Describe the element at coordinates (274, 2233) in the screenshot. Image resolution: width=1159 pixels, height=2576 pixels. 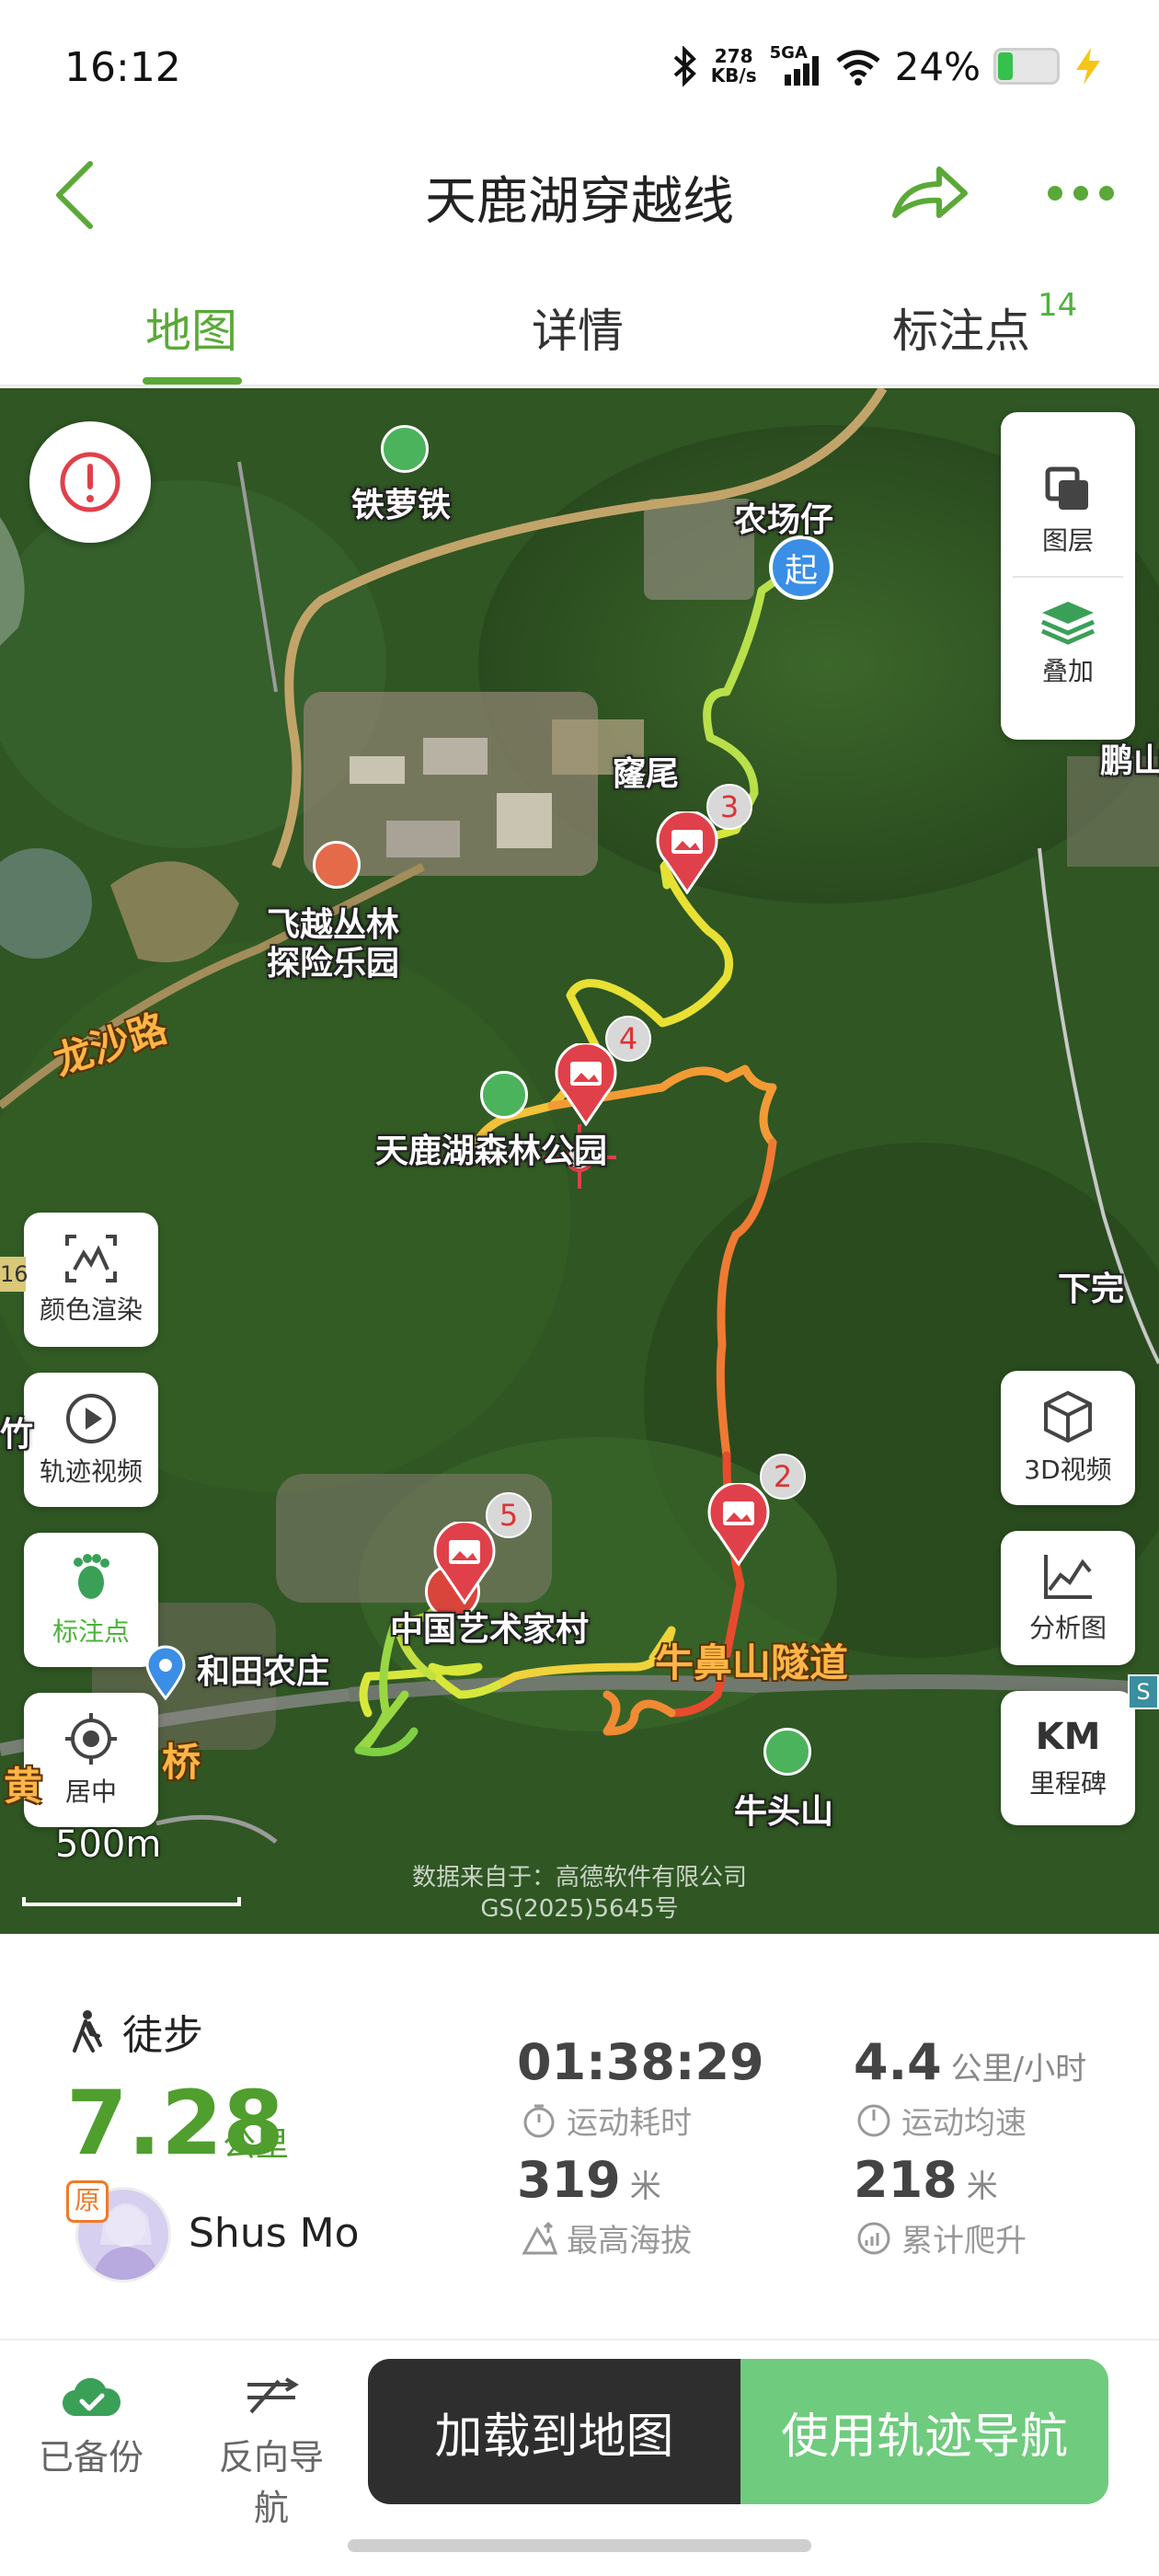
I see `username: Shus Mo` at that location.